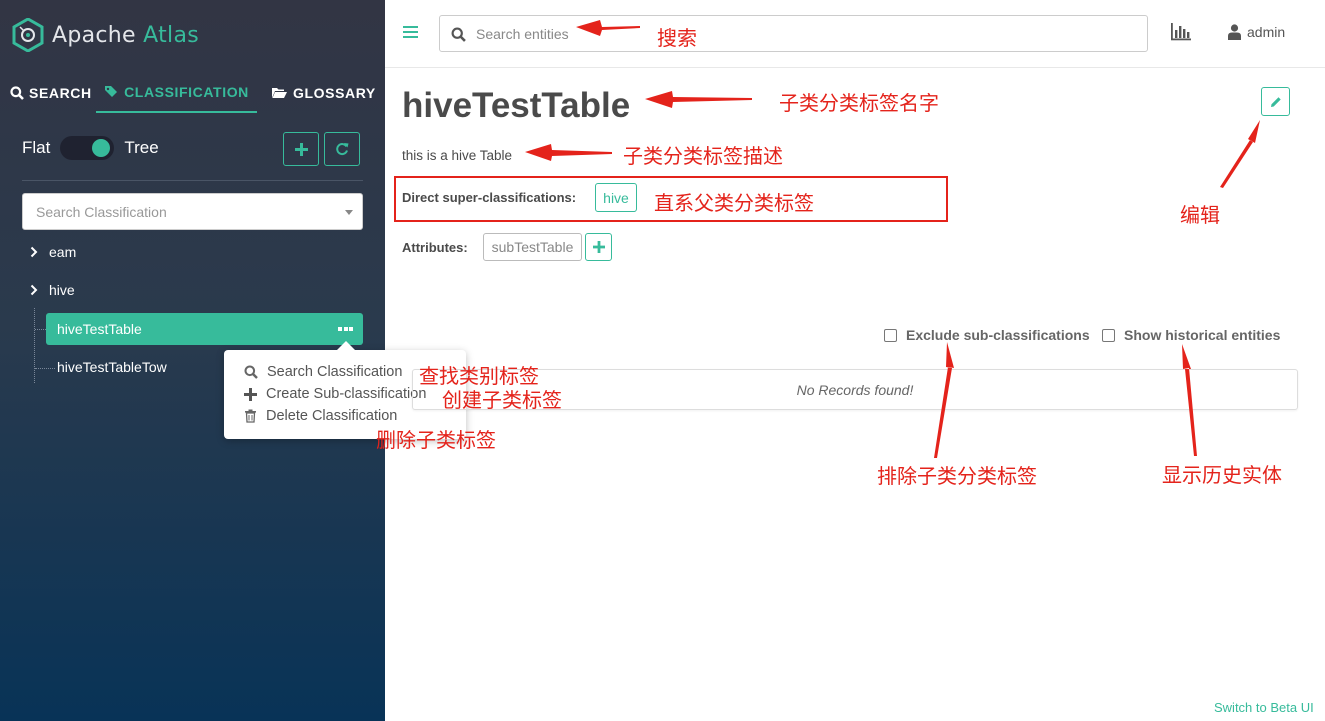 The height and width of the screenshot is (721, 1325). Describe the element at coordinates (1266, 32) in the screenshot. I see `user-name: admin` at that location.